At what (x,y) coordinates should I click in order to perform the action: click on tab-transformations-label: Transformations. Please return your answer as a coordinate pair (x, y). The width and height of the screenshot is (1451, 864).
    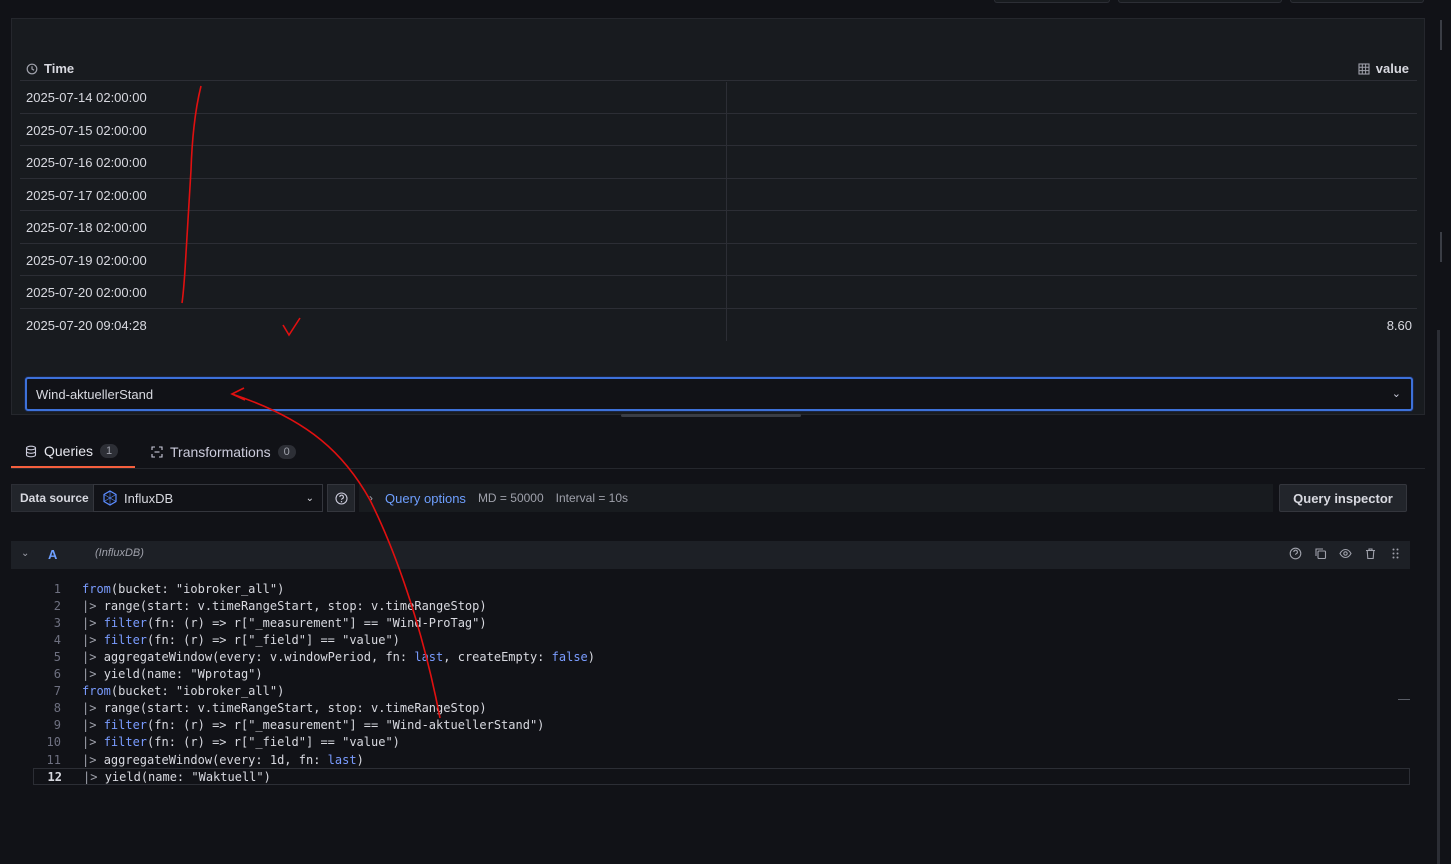
    Looking at the image, I should click on (220, 452).